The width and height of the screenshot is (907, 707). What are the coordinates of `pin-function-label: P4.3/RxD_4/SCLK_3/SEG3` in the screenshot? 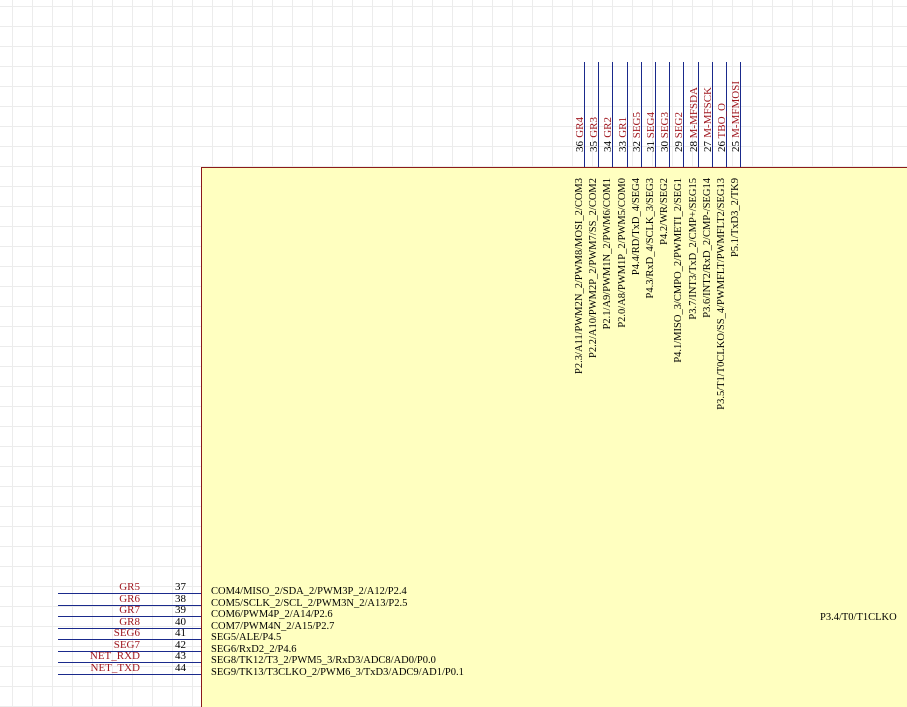 It's located at (650, 238).